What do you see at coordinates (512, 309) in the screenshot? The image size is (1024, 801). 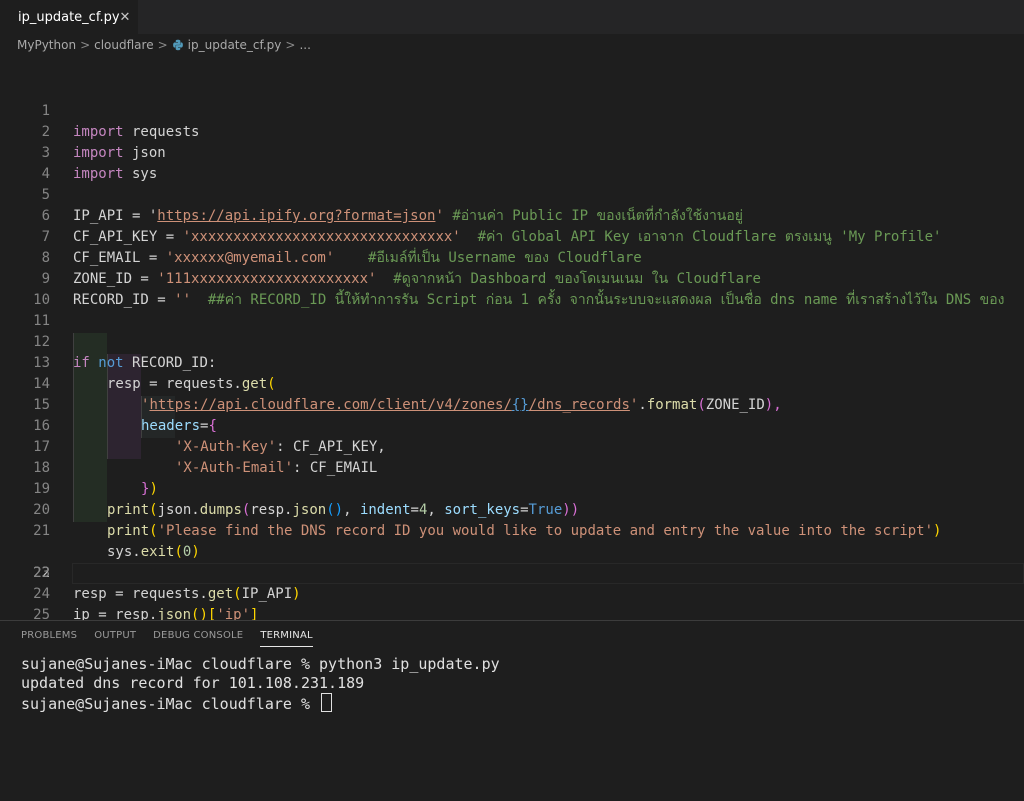 I see `code-line: 11` at bounding box center [512, 309].